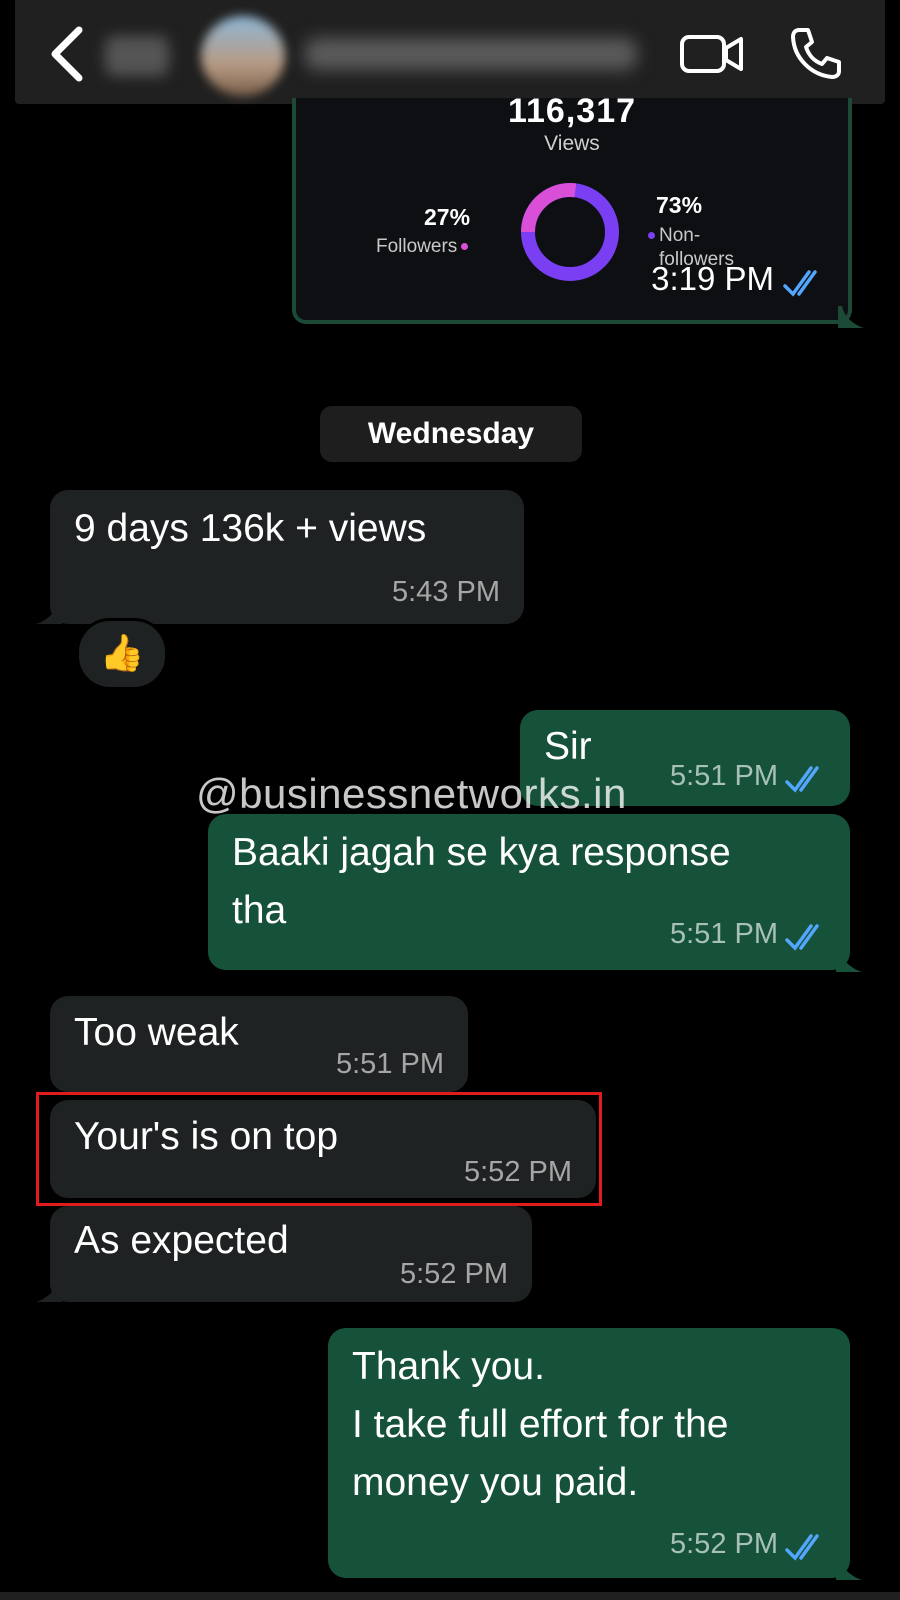 Image resolution: width=900 pixels, height=1600 pixels. What do you see at coordinates (481, 881) in the screenshot?
I see `message-text: Baaki jagah se kya response tha` at bounding box center [481, 881].